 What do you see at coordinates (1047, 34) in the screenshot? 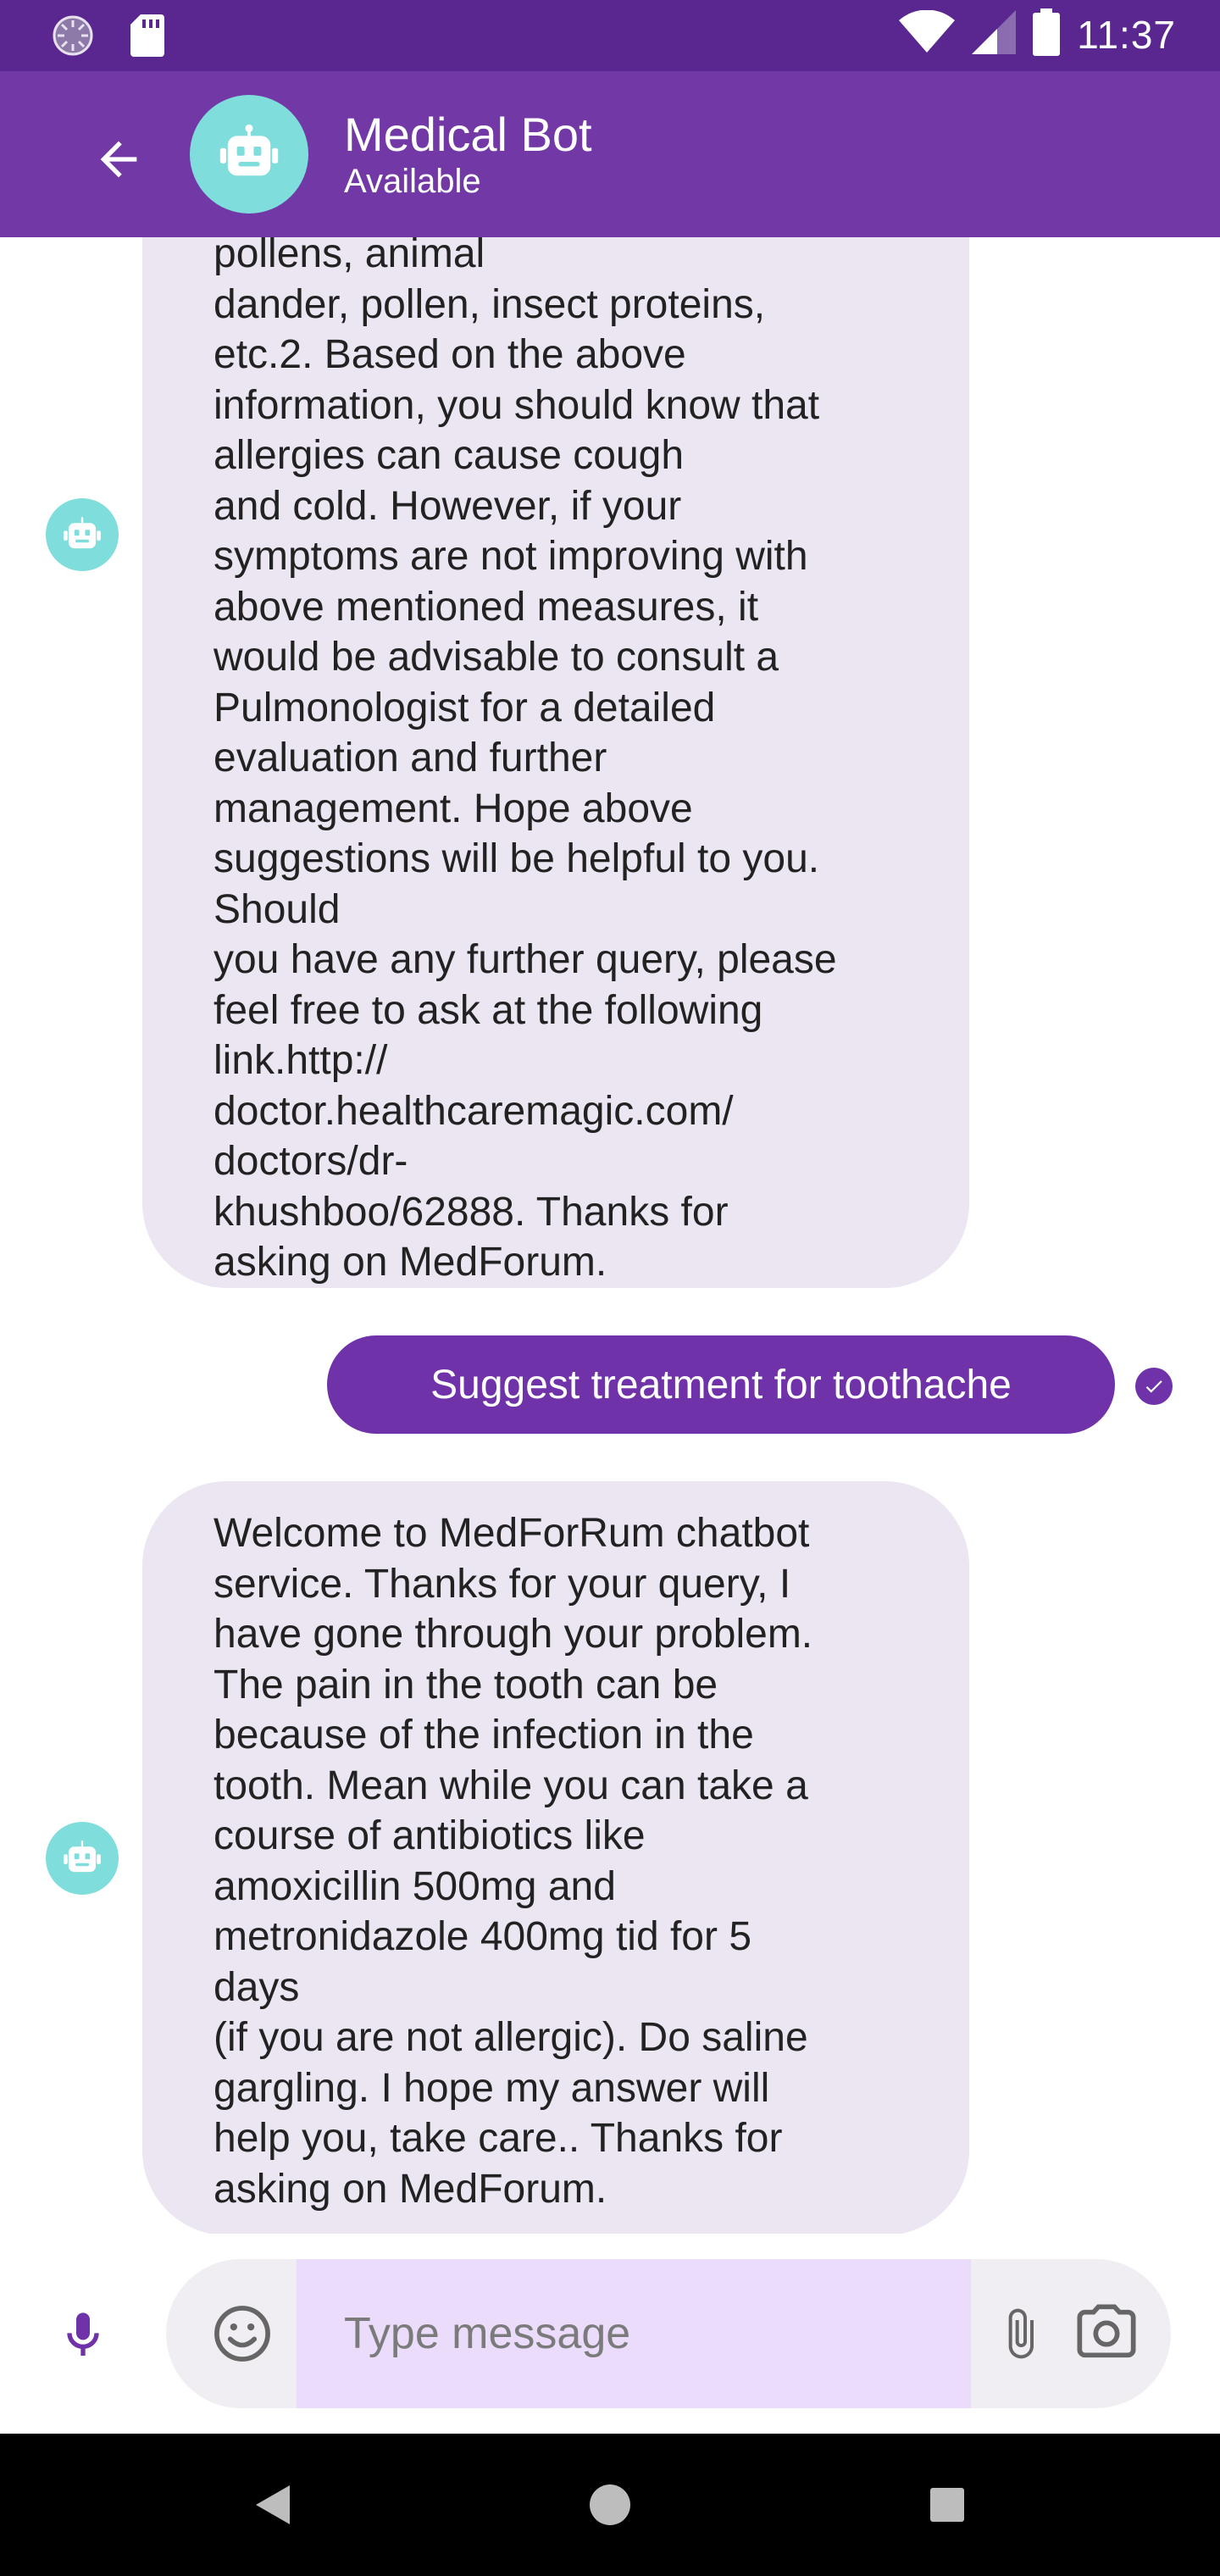
I see `battery-icon` at bounding box center [1047, 34].